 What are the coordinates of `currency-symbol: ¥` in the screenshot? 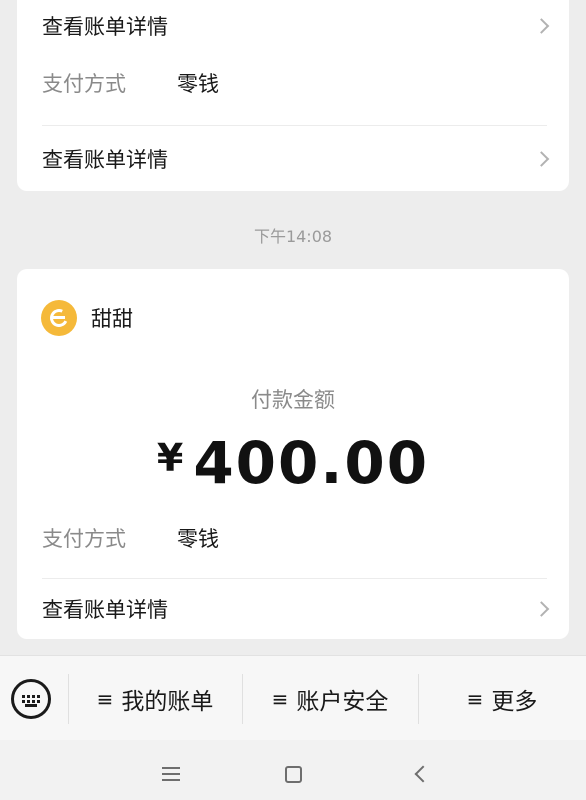 It's located at (170, 458).